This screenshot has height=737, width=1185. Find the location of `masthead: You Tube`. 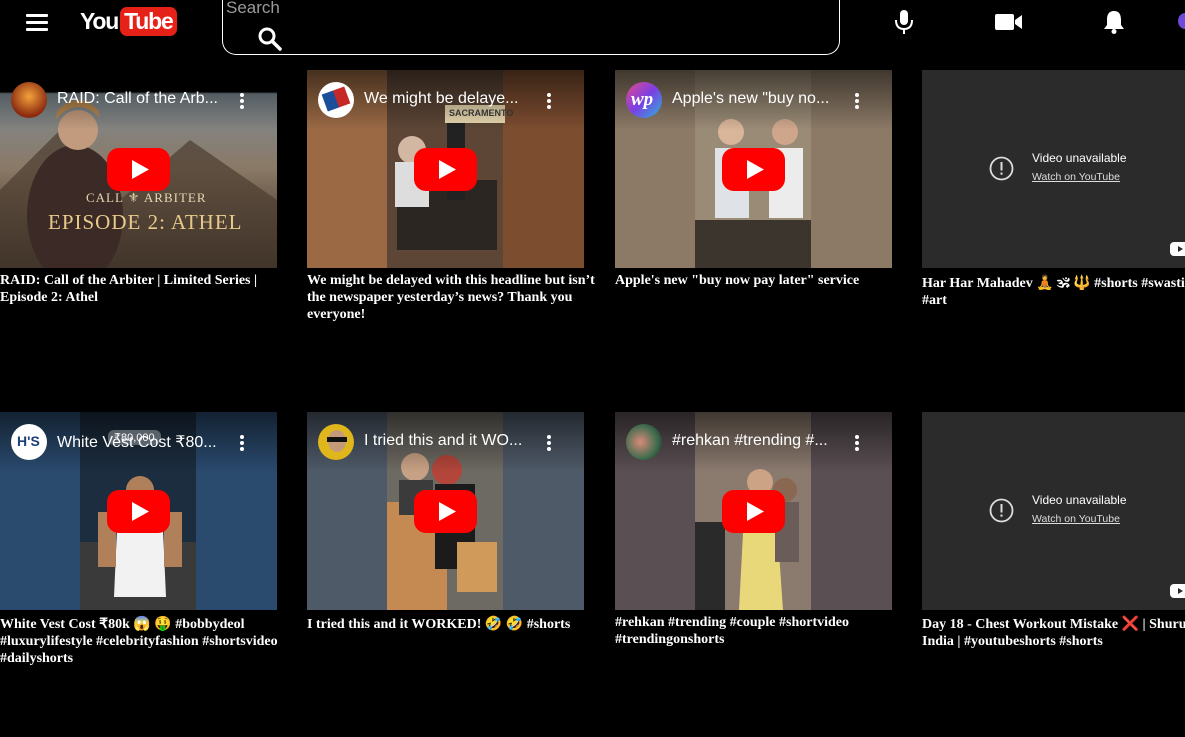

masthead: You Tube is located at coordinates (592, 28).